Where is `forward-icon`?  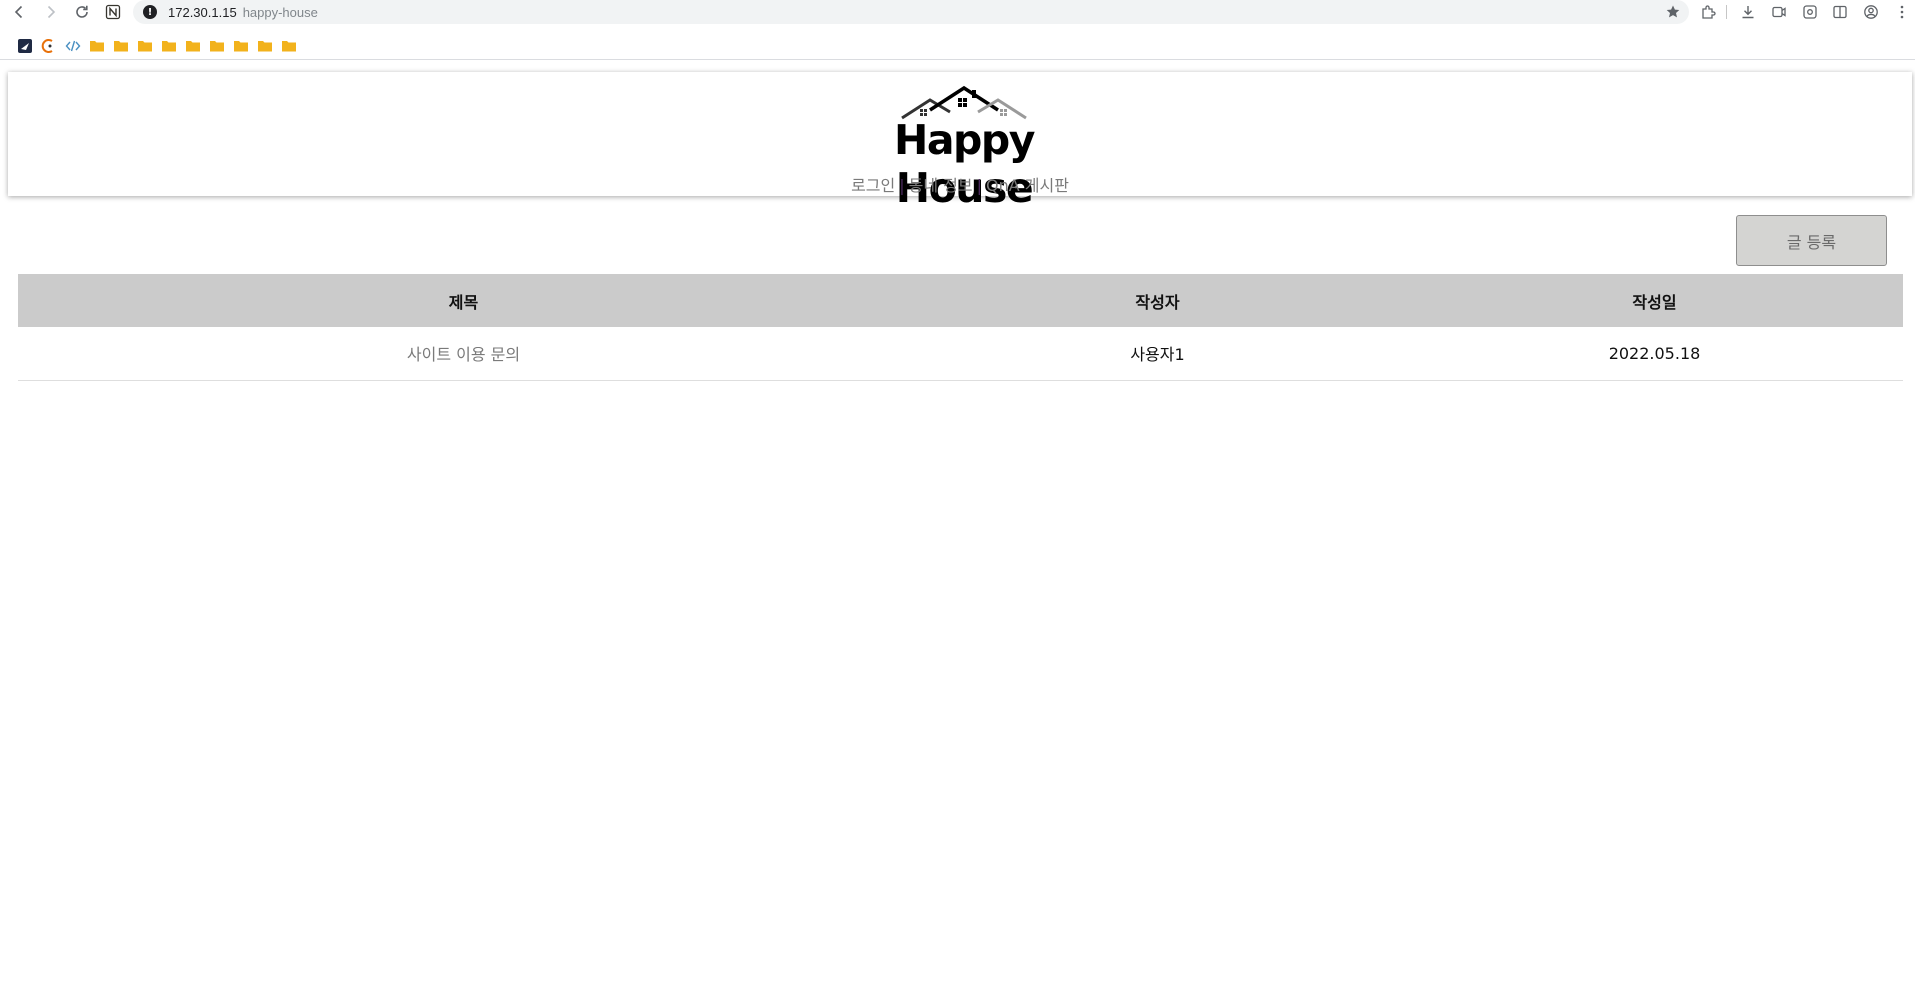 forward-icon is located at coordinates (51, 12).